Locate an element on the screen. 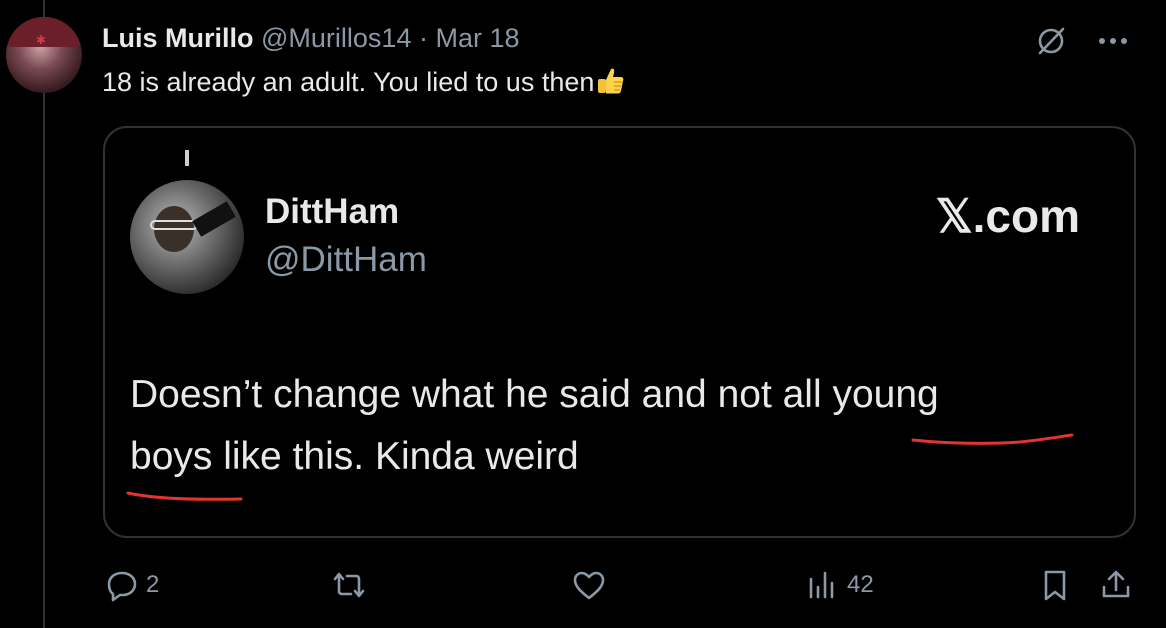 The width and height of the screenshot is (1166, 628). share-button is located at coordinates (1116, 585).